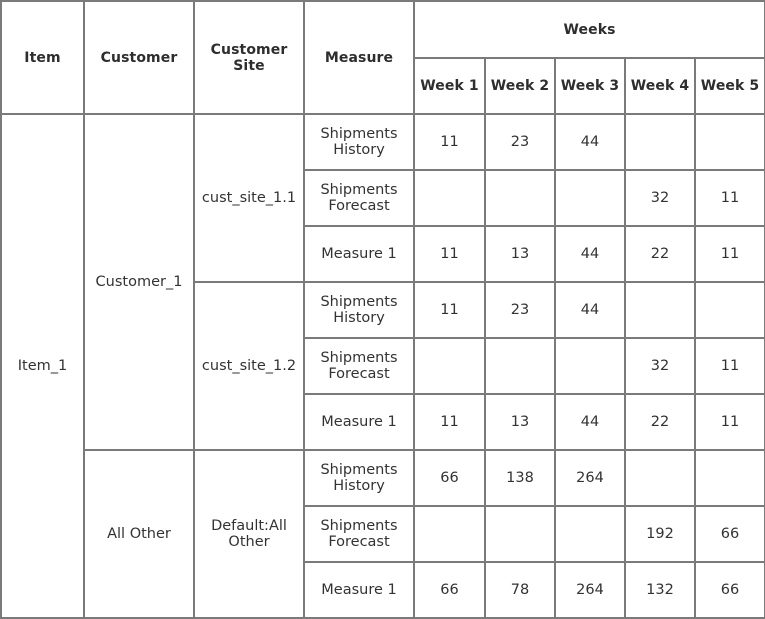  I want to click on header-week-4: Week 4, so click(660, 86).